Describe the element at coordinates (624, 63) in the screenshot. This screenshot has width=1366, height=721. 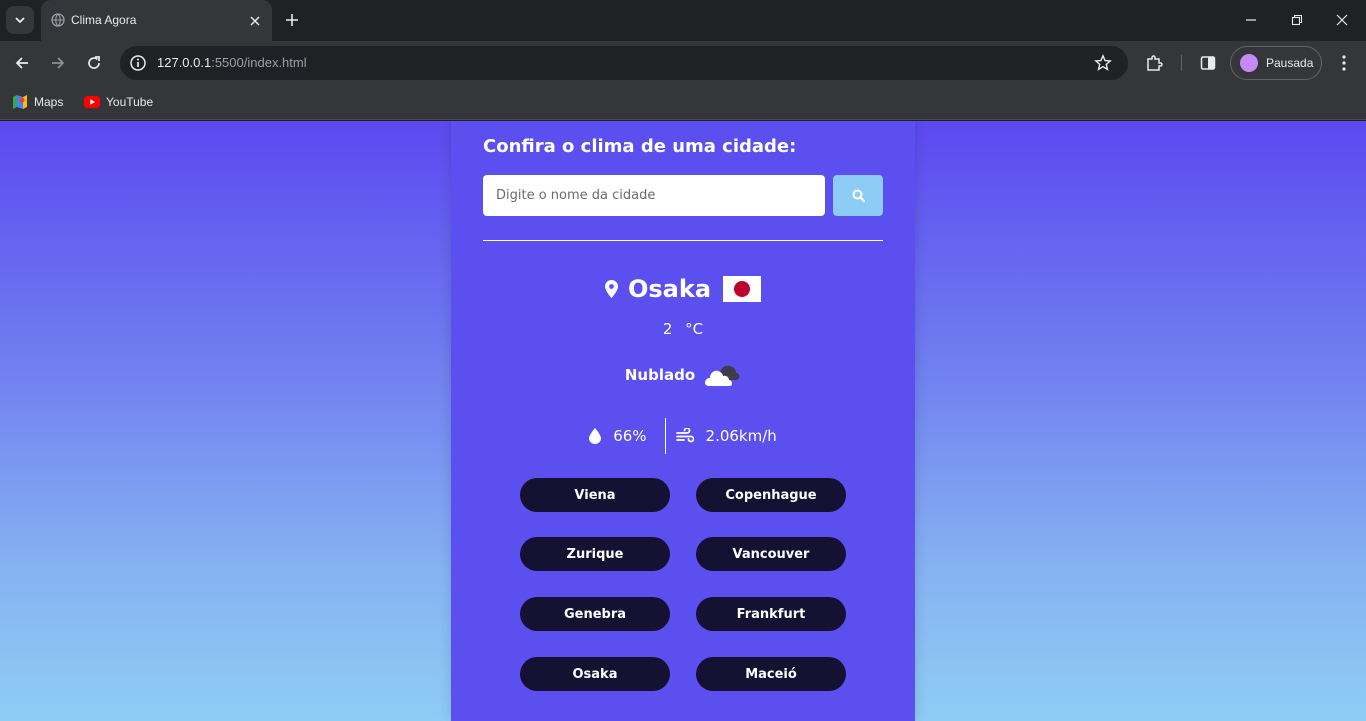
I see `address-bar: 127.0.0.1:5500/index.html` at that location.